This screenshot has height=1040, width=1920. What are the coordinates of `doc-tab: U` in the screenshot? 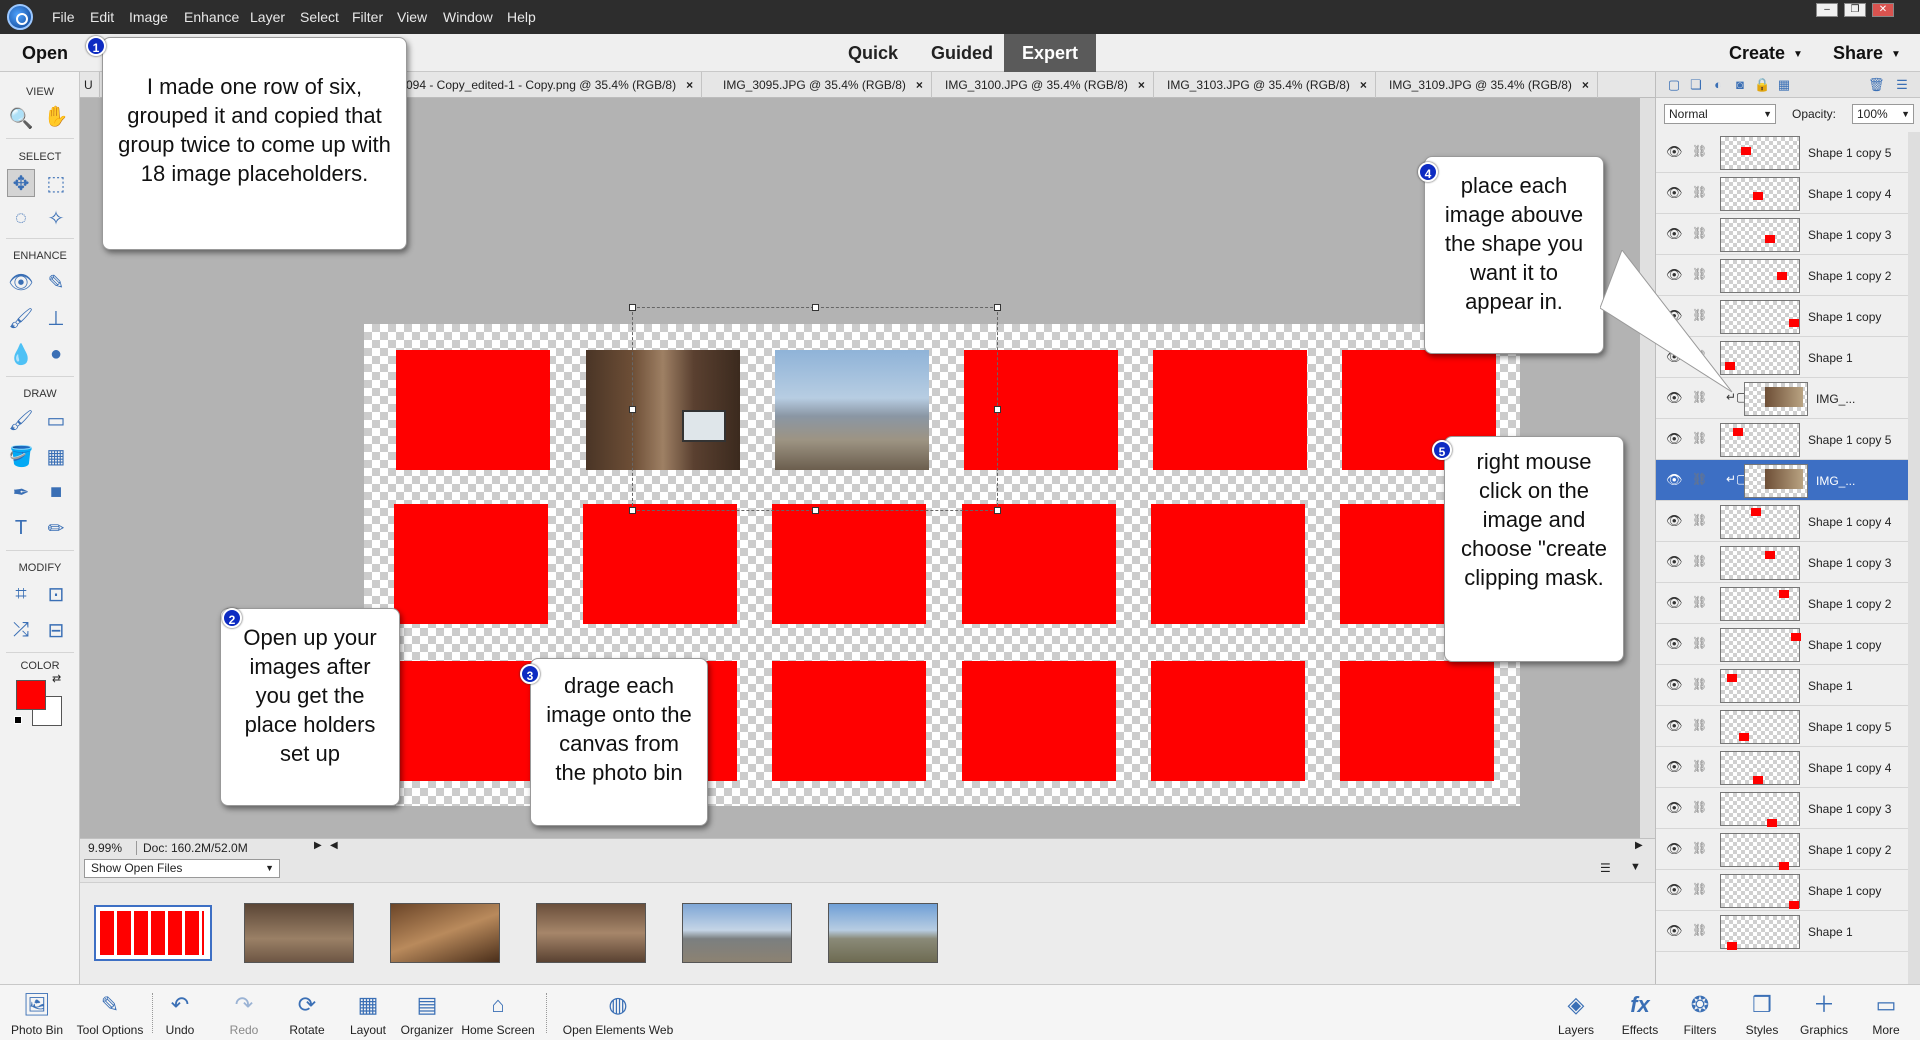 It's located at (90, 85).